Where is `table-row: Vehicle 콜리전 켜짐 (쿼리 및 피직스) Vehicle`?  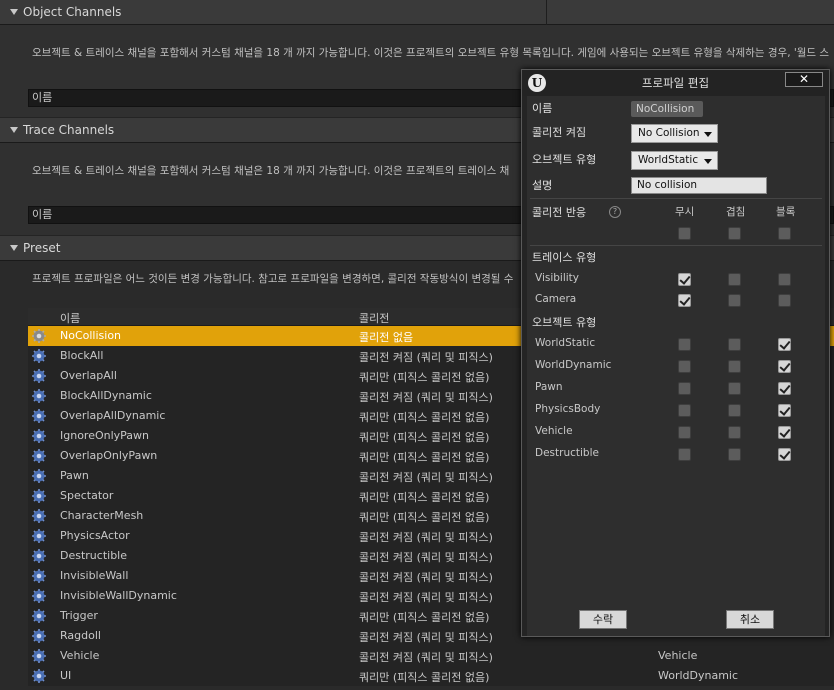
table-row: Vehicle 콜리전 켜짐 (쿼리 및 피직스) Vehicle is located at coordinates (431, 656).